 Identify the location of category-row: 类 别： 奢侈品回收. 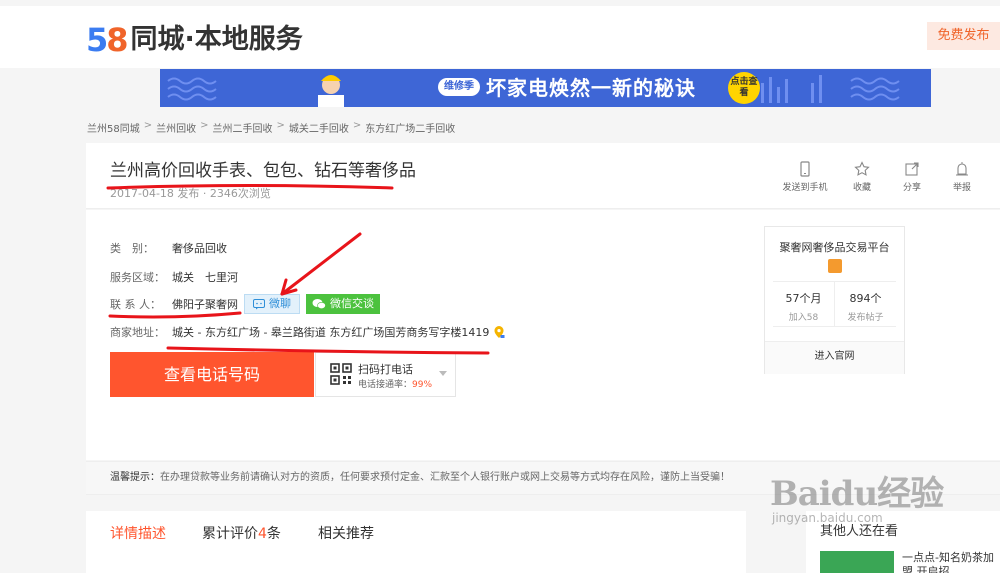
(168, 248).